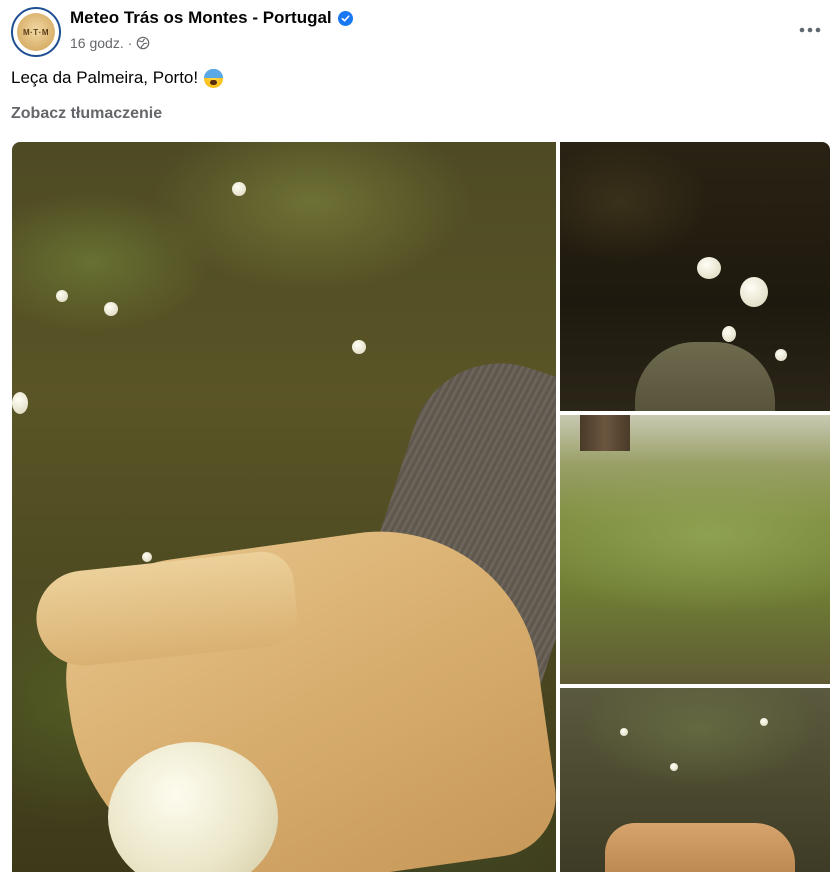  Describe the element at coordinates (695, 276) in the screenshot. I see `photo-hailstones-near-shoe` at that location.